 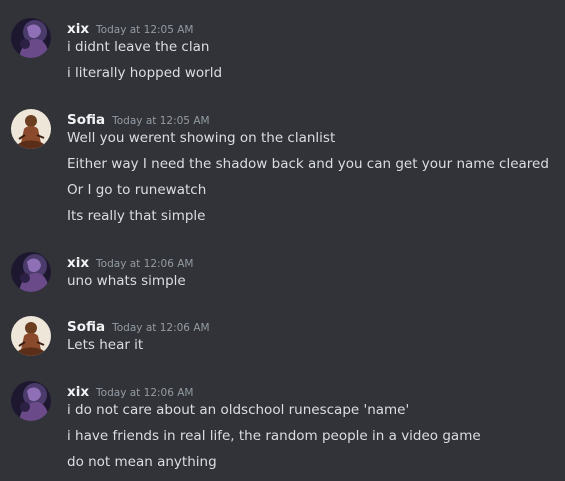 What do you see at coordinates (142, 462) in the screenshot?
I see `message-text: do not mean anything` at bounding box center [142, 462].